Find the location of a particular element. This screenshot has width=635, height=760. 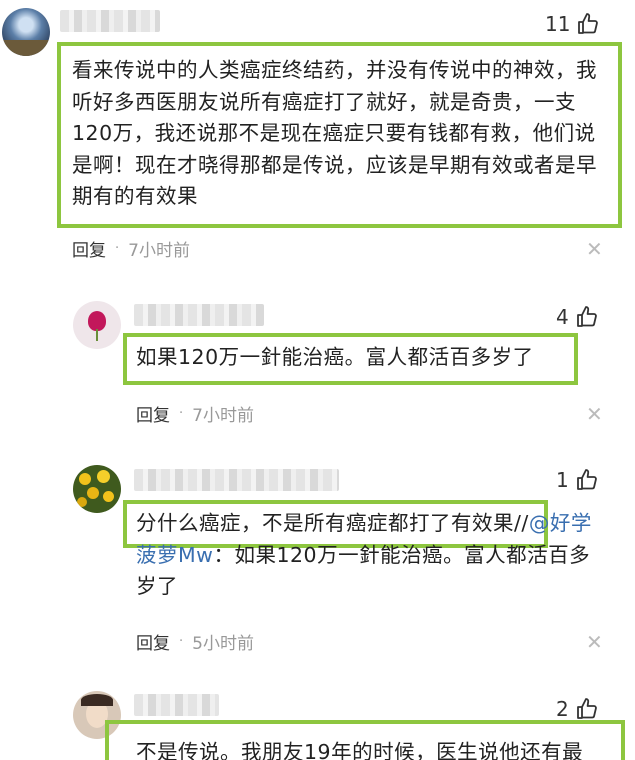

like-count: 1 is located at coordinates (562, 480).